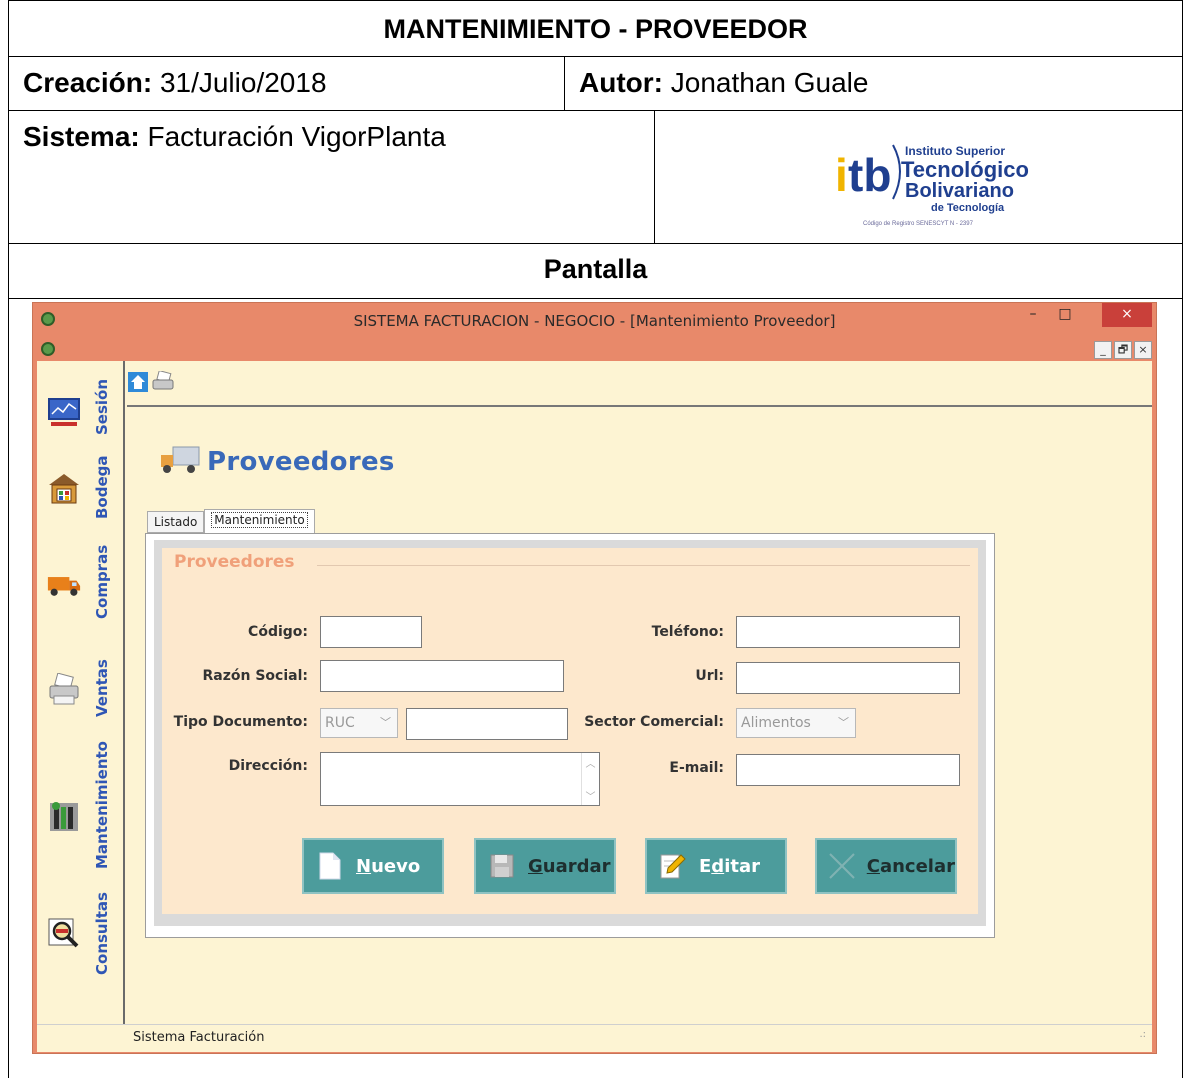  I want to click on email-field, so click(848, 770).